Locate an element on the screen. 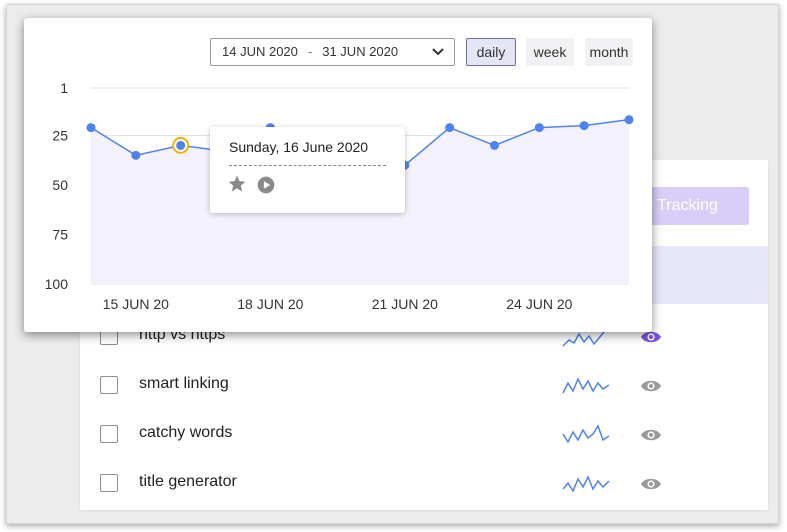 The image size is (787, 532). keyword-label: smart linking is located at coordinates (184, 383).